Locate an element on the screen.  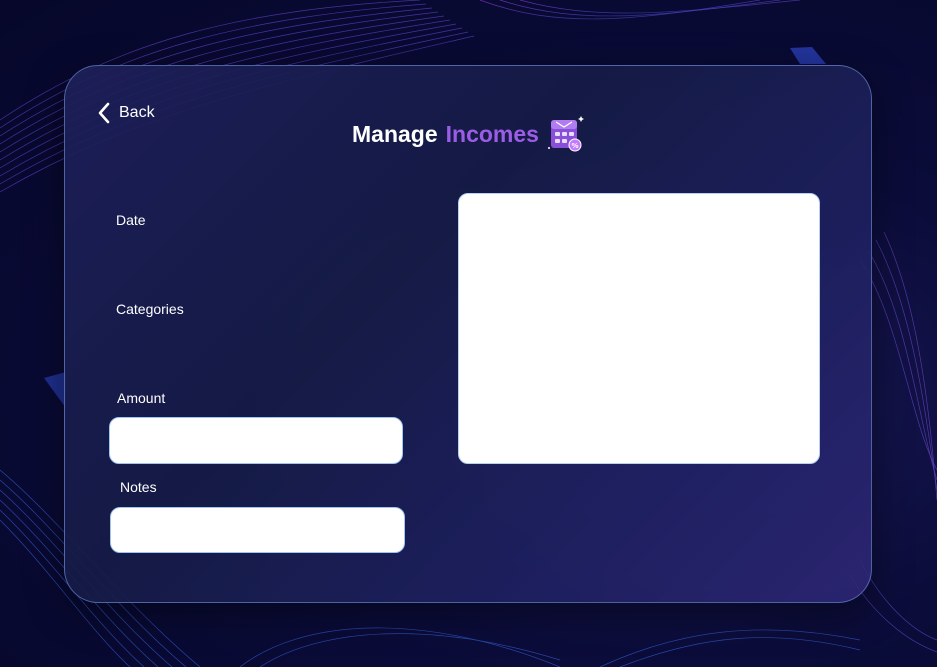
notes-label: Notes is located at coordinates (138, 487).